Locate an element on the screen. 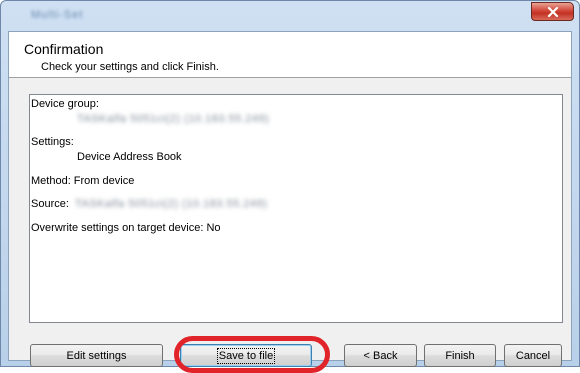 The height and width of the screenshot is (373, 580). finish-button: Finish is located at coordinates (460, 355).